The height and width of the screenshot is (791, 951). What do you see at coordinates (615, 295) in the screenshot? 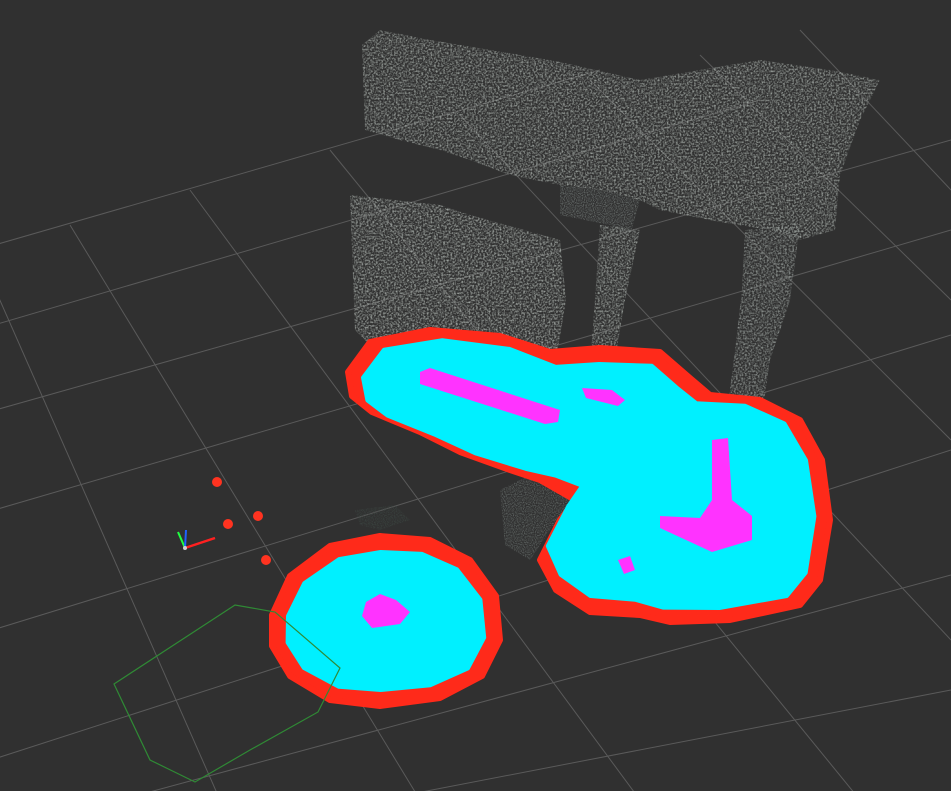
I see `point-cloud-center-pillar` at bounding box center [615, 295].